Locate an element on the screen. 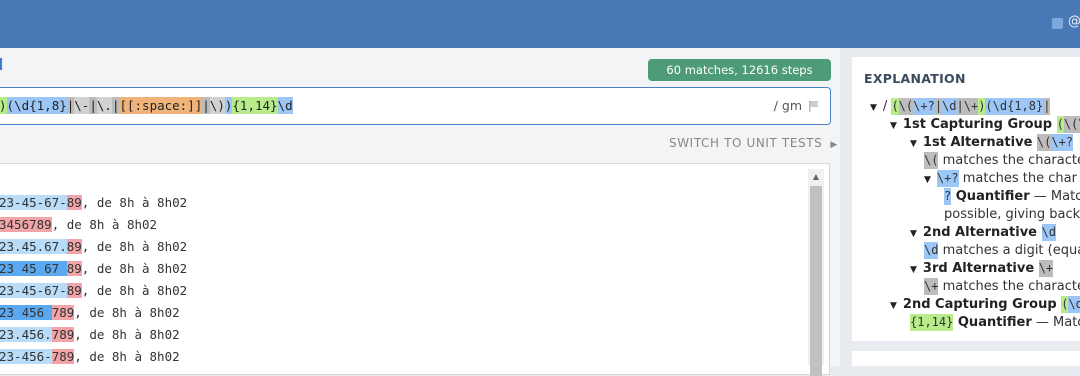  regex-token: \) is located at coordinates (217, 105).